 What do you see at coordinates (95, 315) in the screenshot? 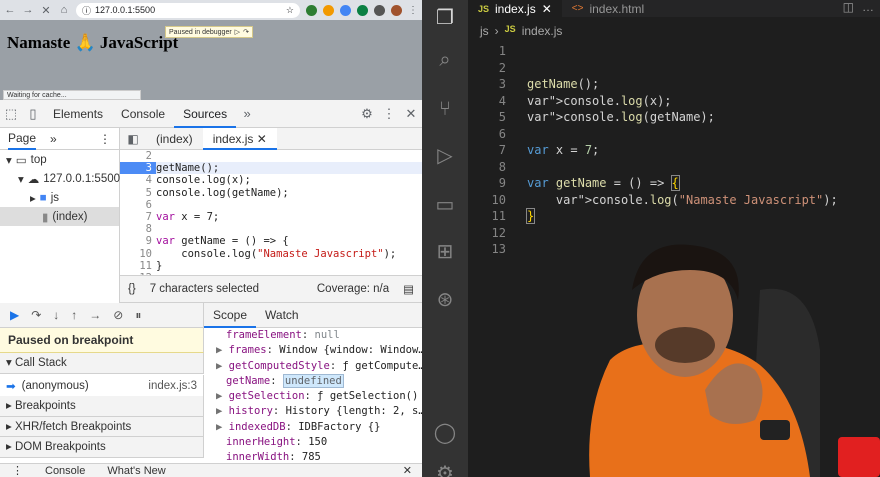
I see `step-icon: →` at bounding box center [95, 315].